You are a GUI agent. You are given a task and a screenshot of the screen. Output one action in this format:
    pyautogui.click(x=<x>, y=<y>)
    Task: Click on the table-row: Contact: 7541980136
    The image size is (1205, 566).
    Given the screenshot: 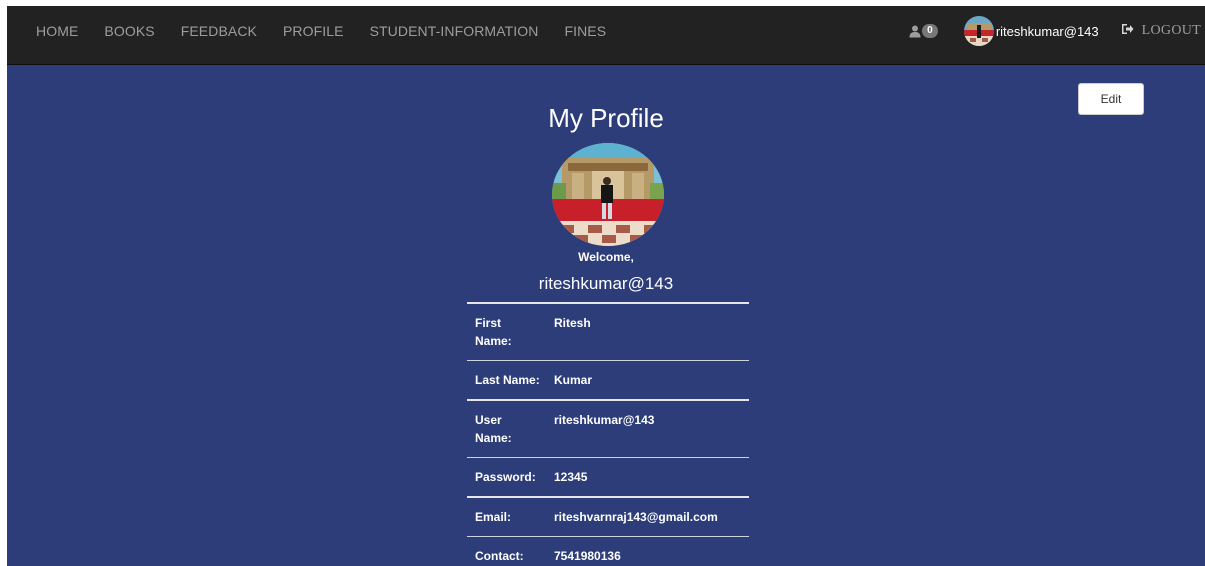 What is the action you would take?
    pyautogui.click(x=608, y=551)
    